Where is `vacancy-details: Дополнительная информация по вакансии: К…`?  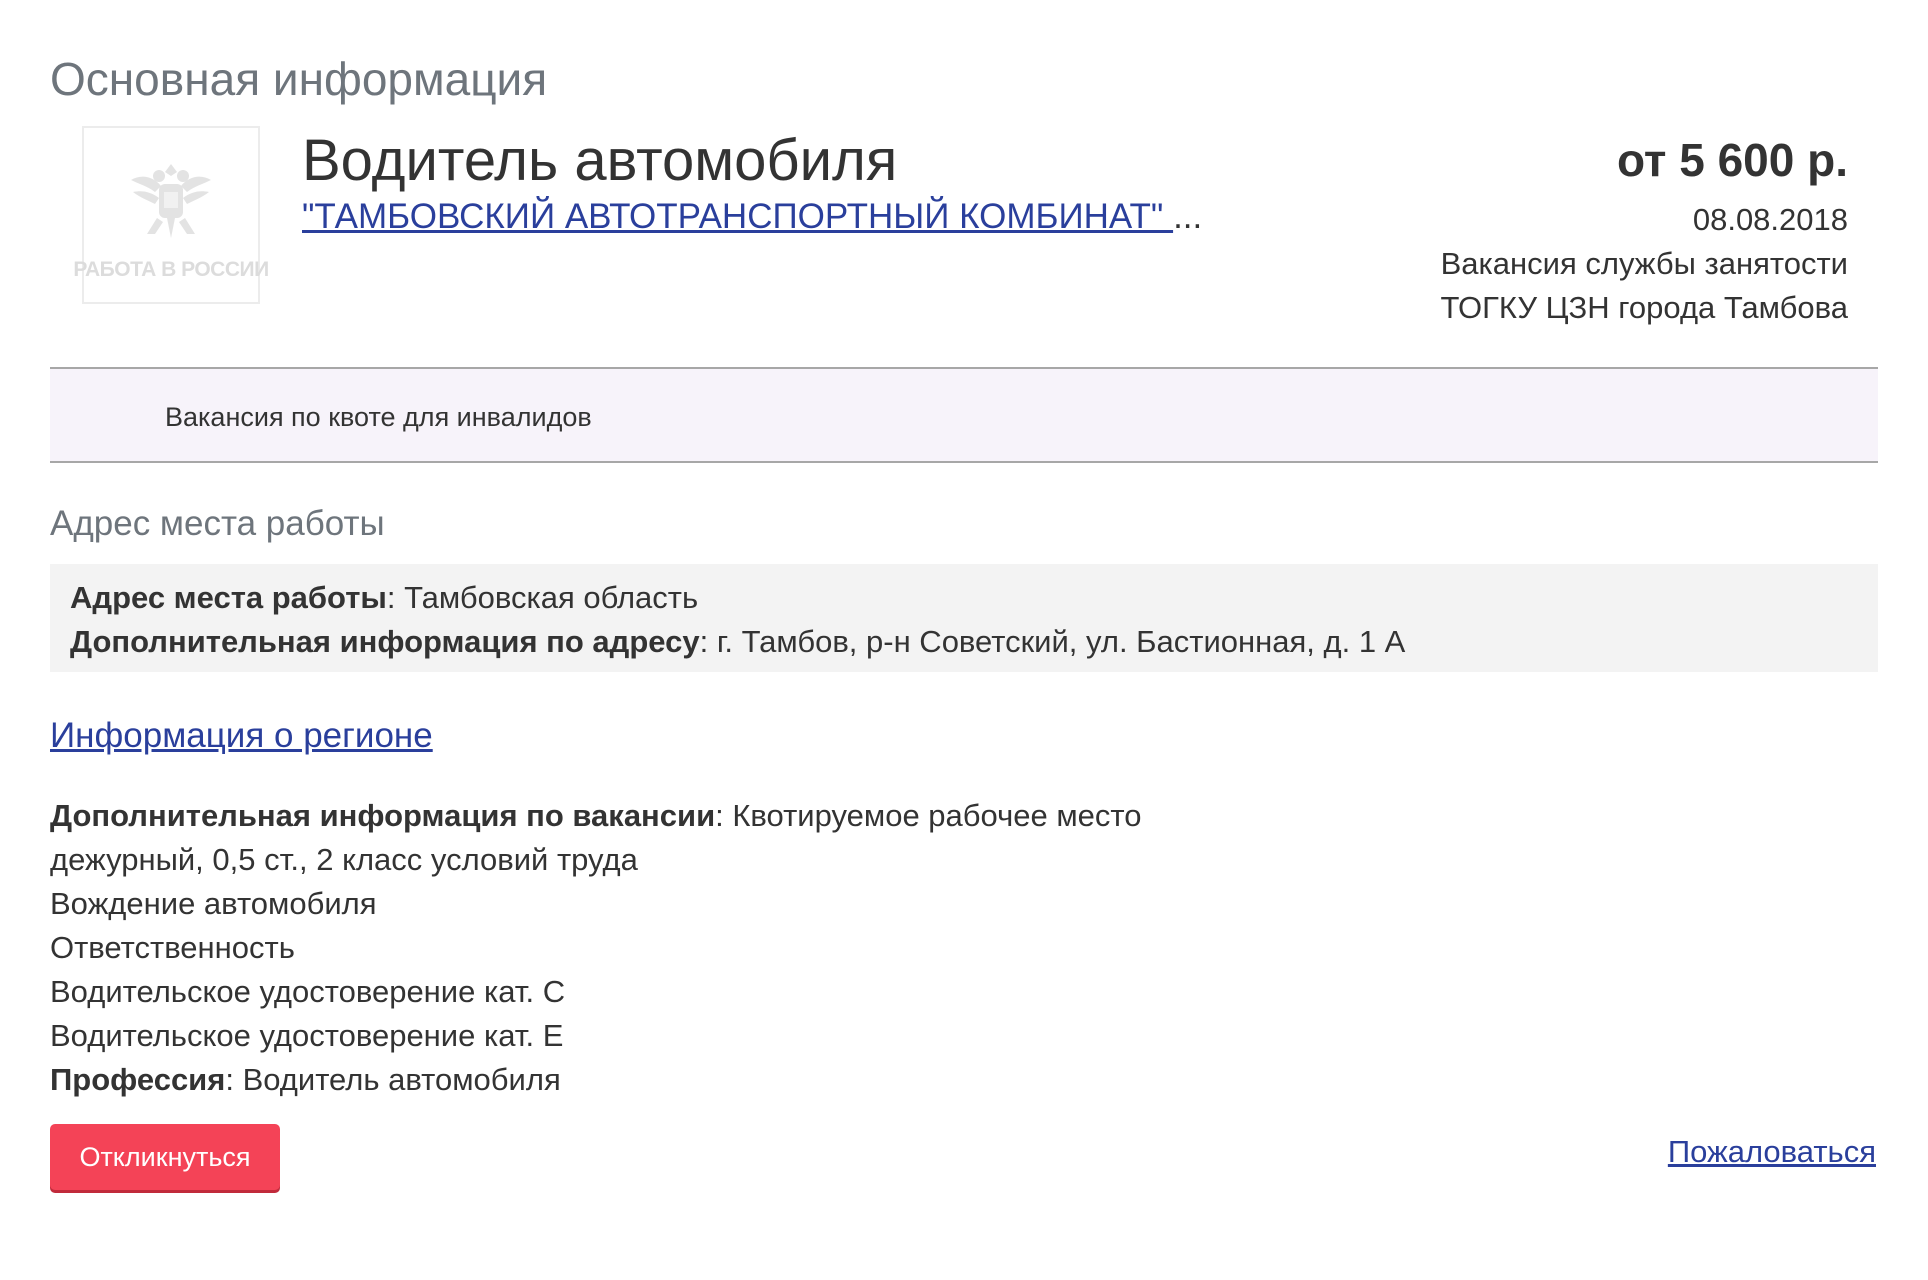 vacancy-details: Дополнительная информация по вакансии: К… is located at coordinates (596, 948).